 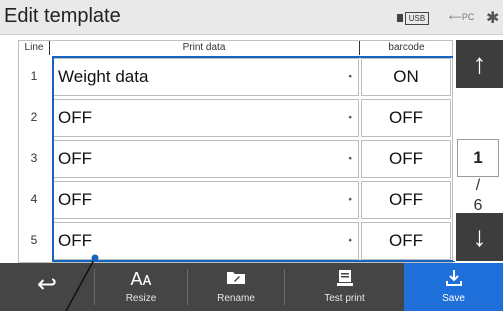 I want to click on line-number: 2, so click(x=34, y=117).